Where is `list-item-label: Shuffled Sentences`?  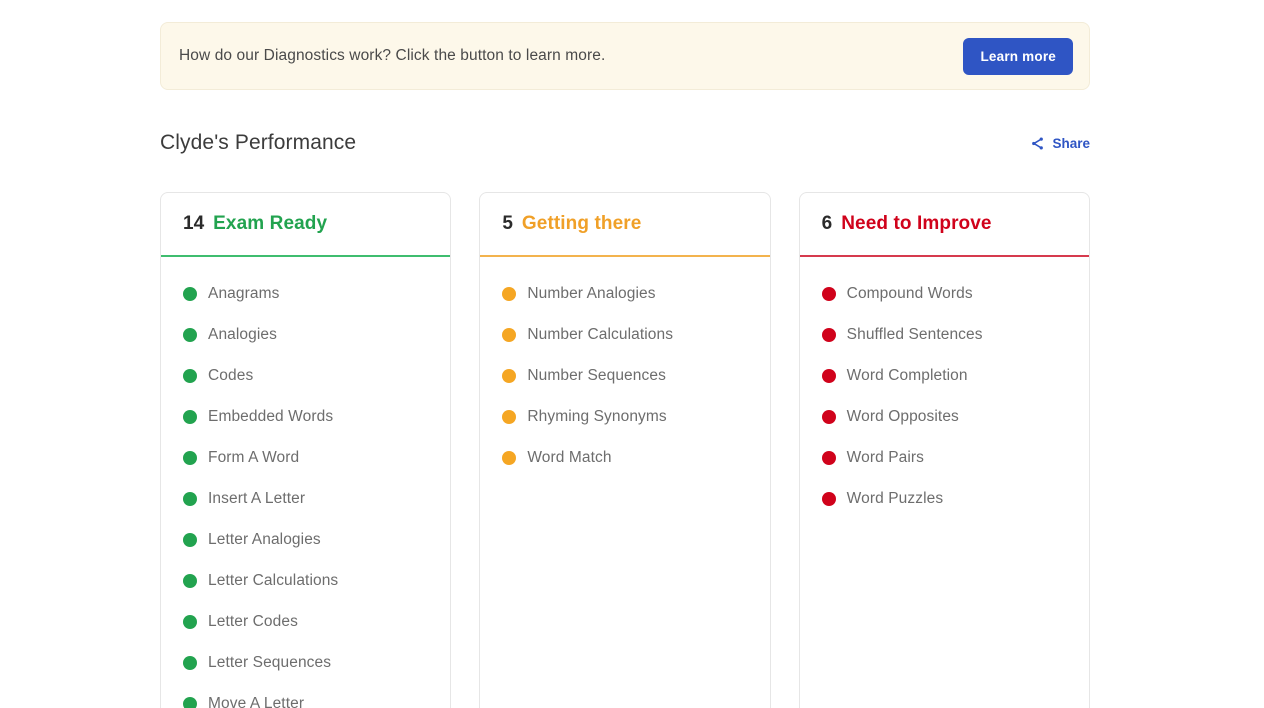
list-item-label: Shuffled Sentences is located at coordinates (914, 334).